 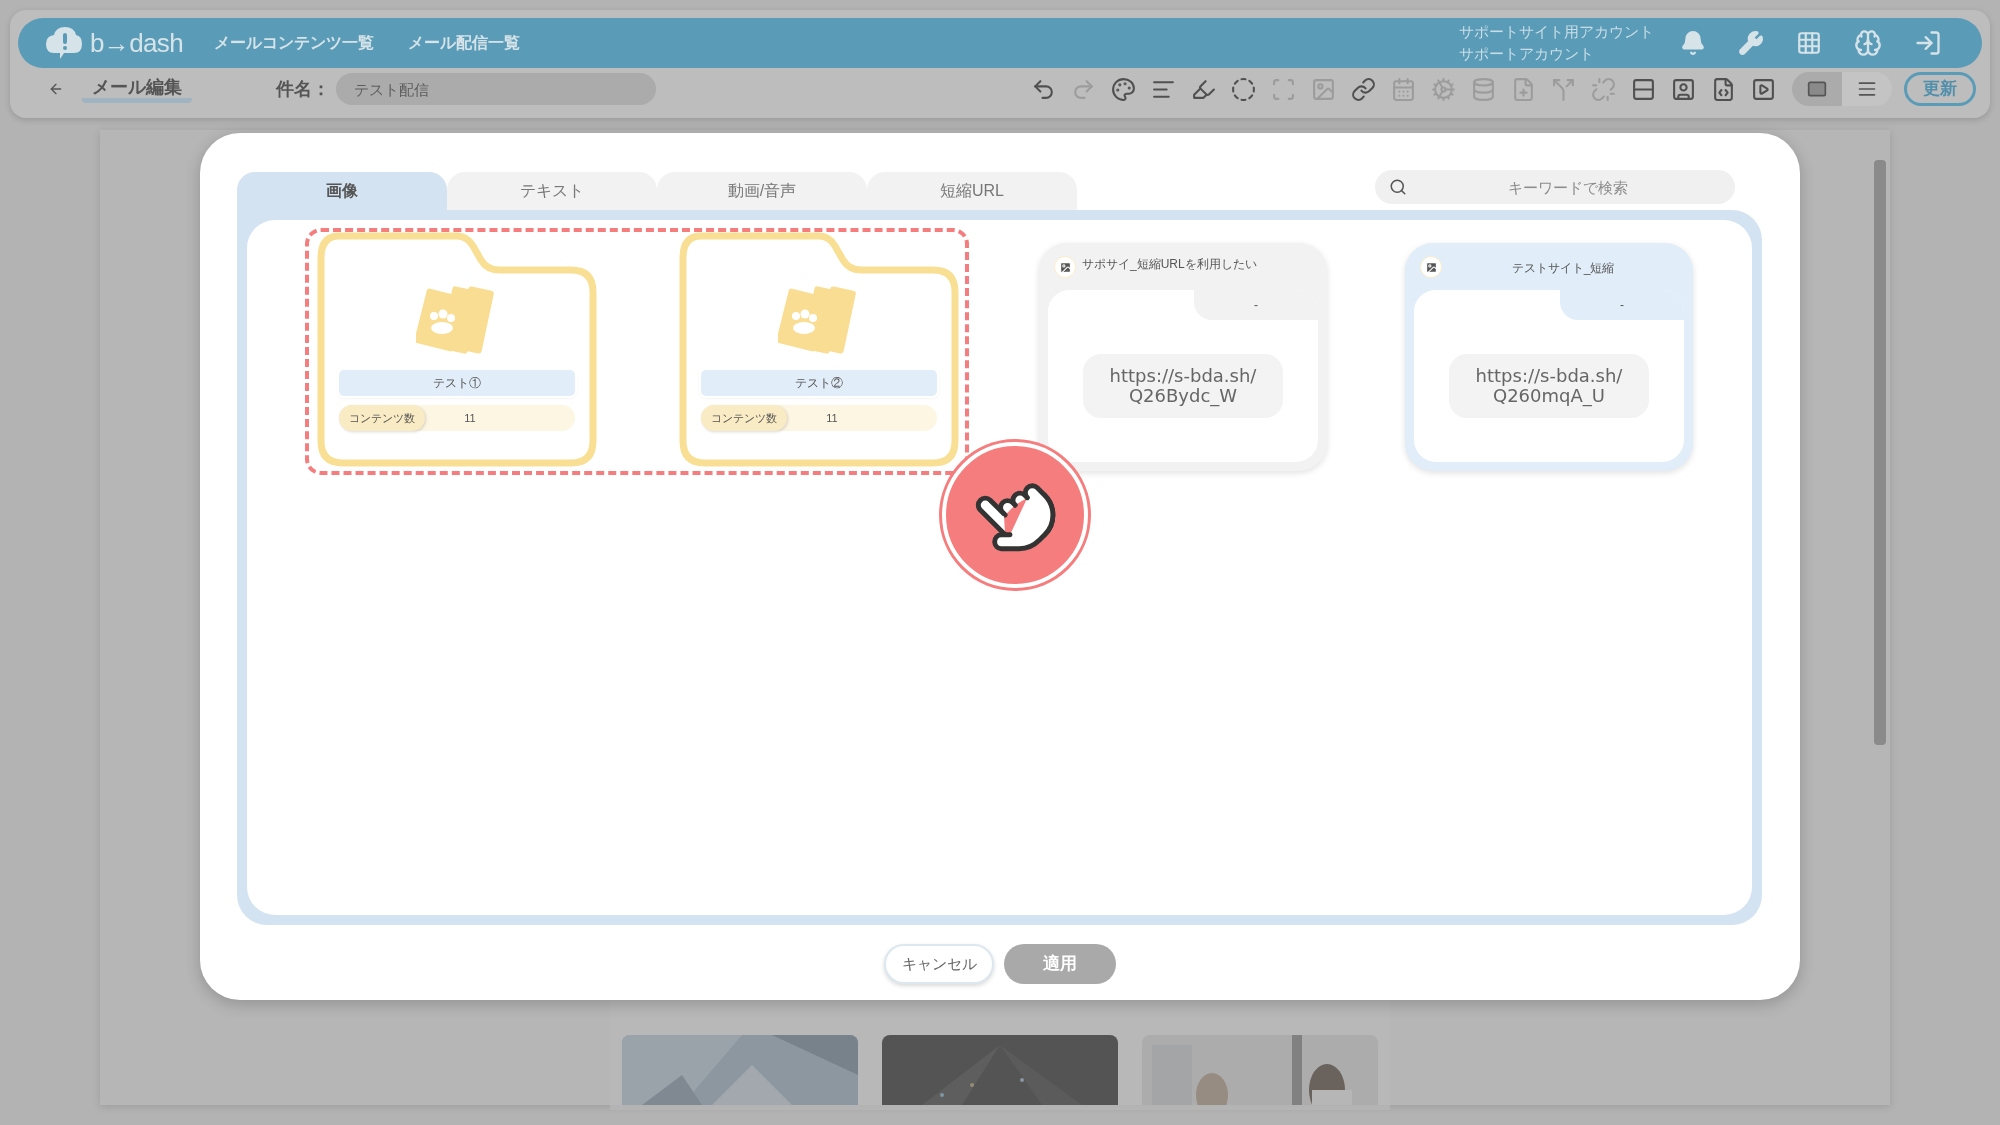 What do you see at coordinates (1398, 187) in the screenshot?
I see `search-icon` at bounding box center [1398, 187].